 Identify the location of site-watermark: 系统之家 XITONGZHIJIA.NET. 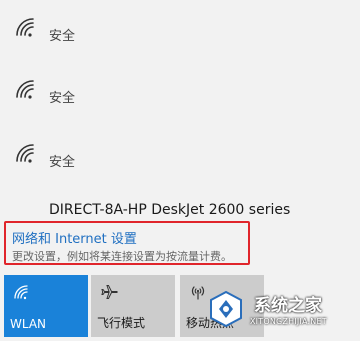
(282, 312).